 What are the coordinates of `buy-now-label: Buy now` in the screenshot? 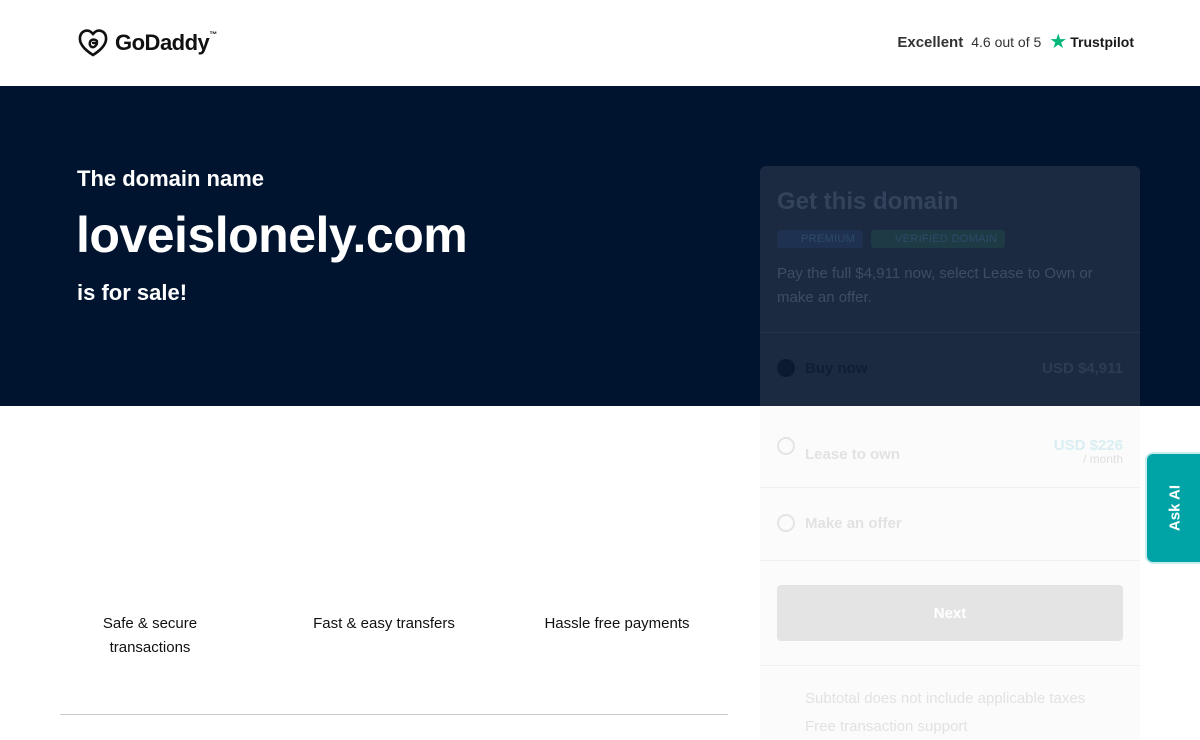 It's located at (836, 368).